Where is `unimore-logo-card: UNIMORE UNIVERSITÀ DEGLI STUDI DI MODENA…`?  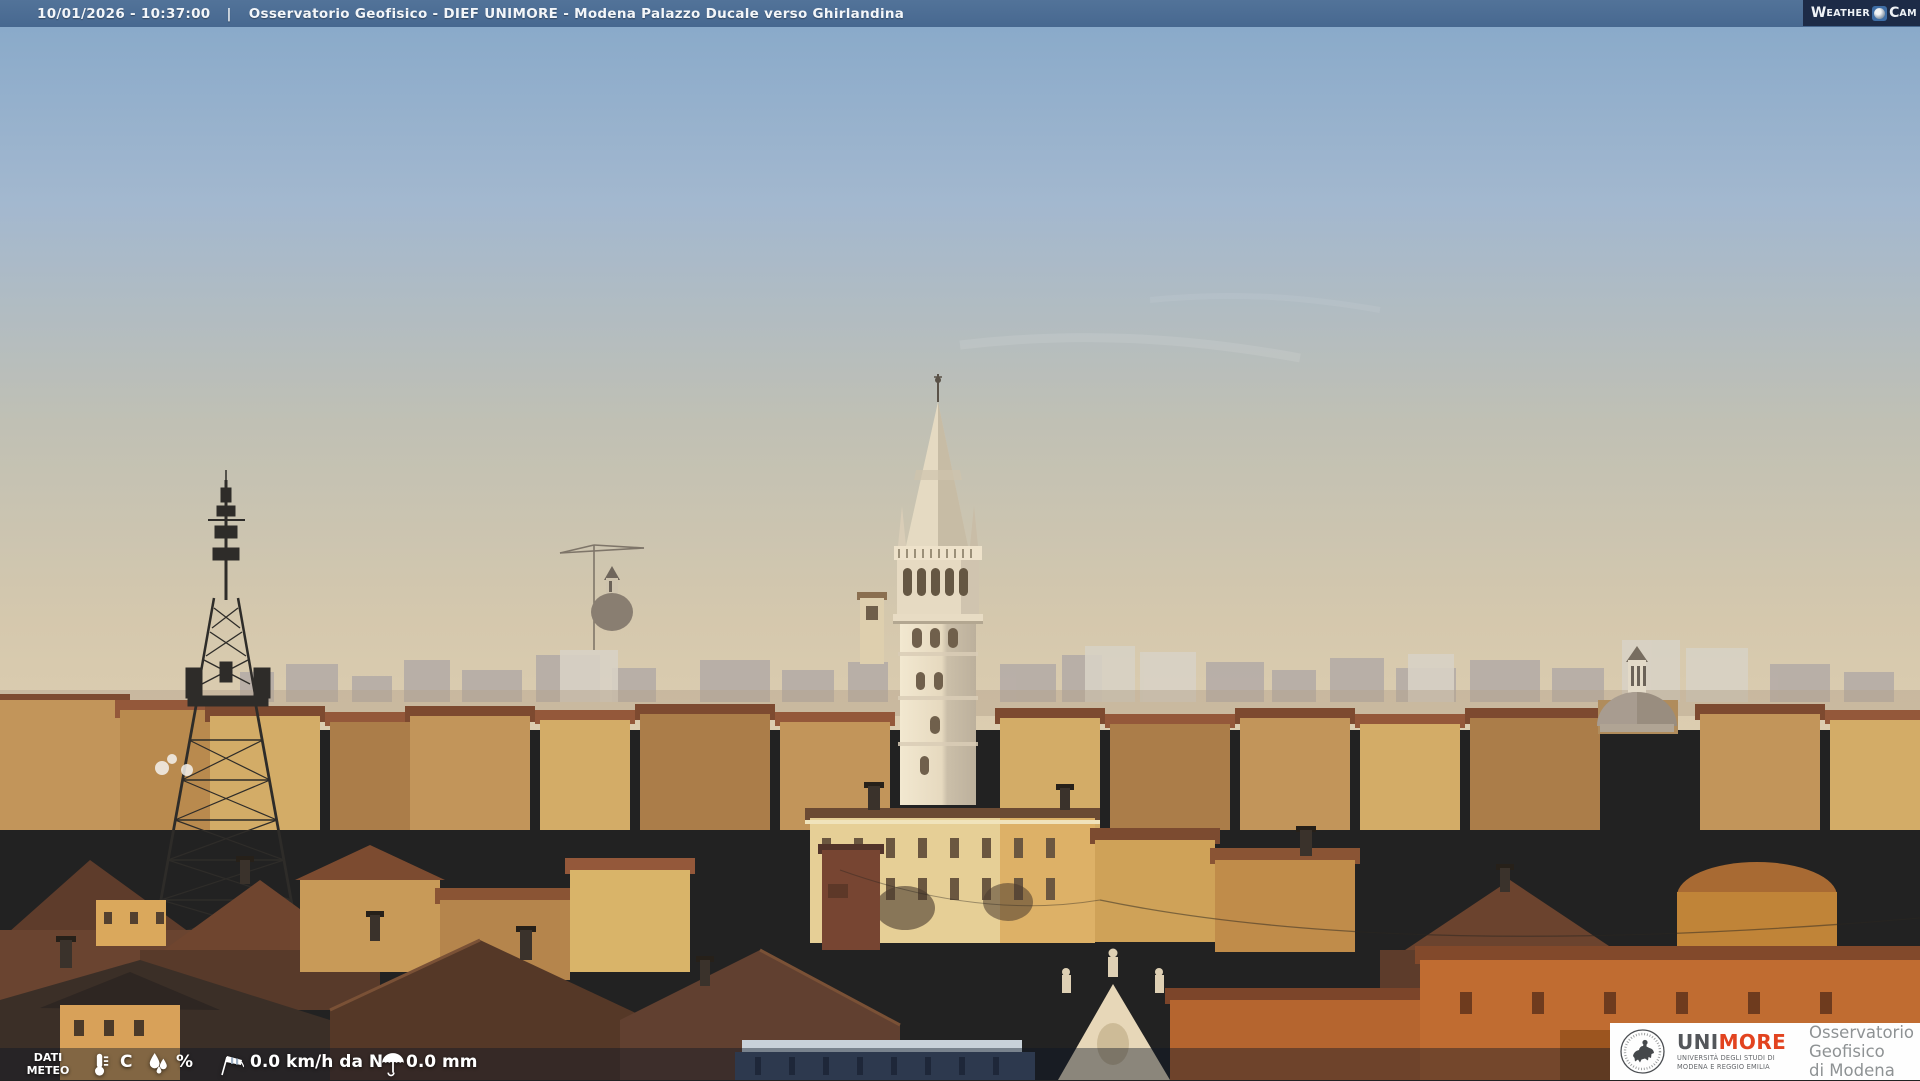 unimore-logo-card: UNIMORE UNIVERSITÀ DEGLI STUDI DI MODENA… is located at coordinates (1765, 1051).